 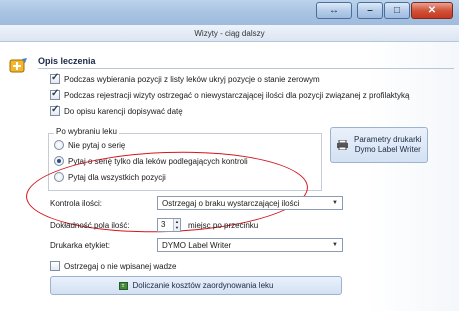 I want to click on section-divider, so click(x=246, y=68).